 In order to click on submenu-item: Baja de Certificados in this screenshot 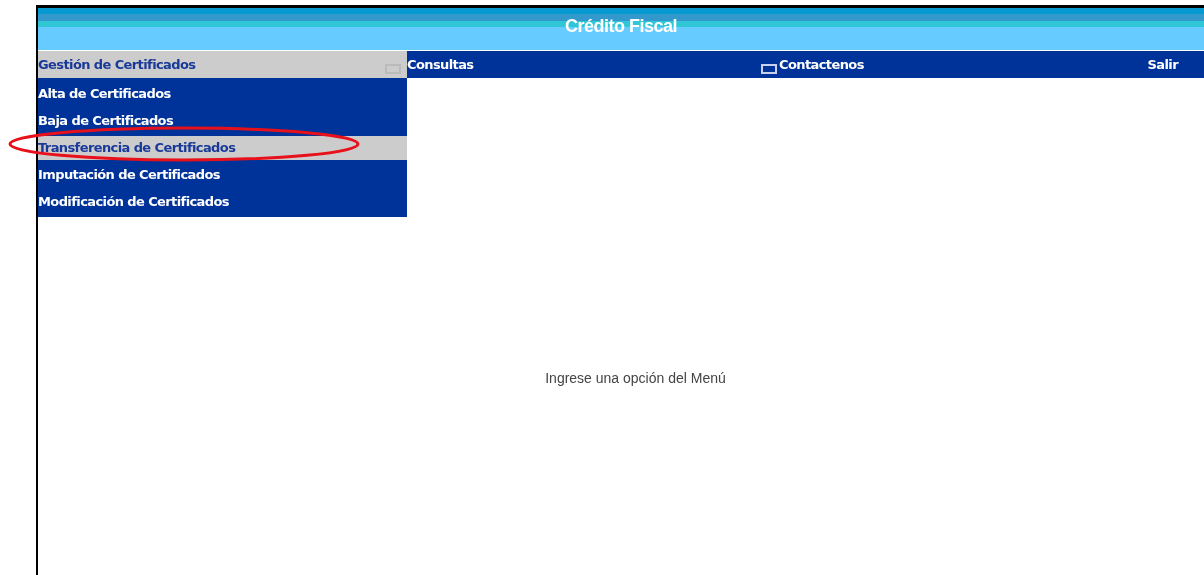, I will do `click(222, 120)`.